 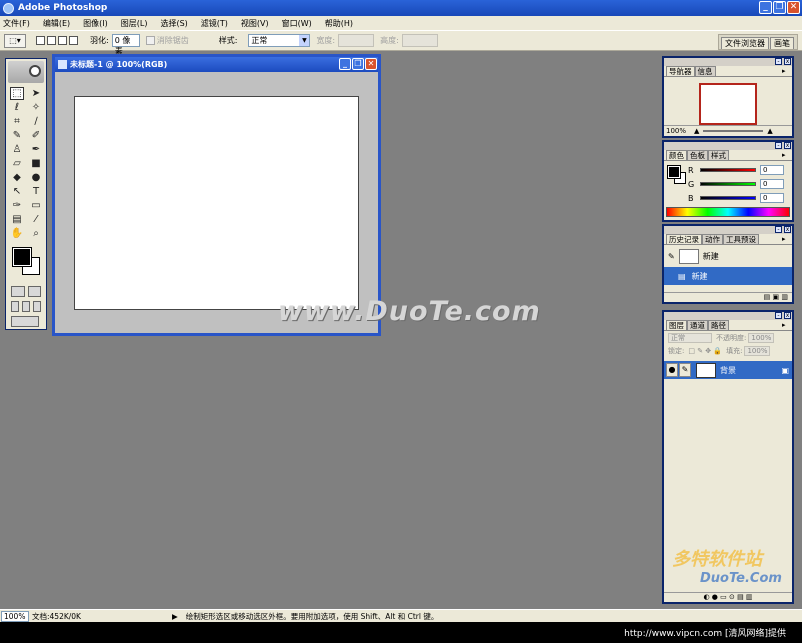 I want to click on clone-stamp-tool-icon: ♙, so click(x=17, y=149).